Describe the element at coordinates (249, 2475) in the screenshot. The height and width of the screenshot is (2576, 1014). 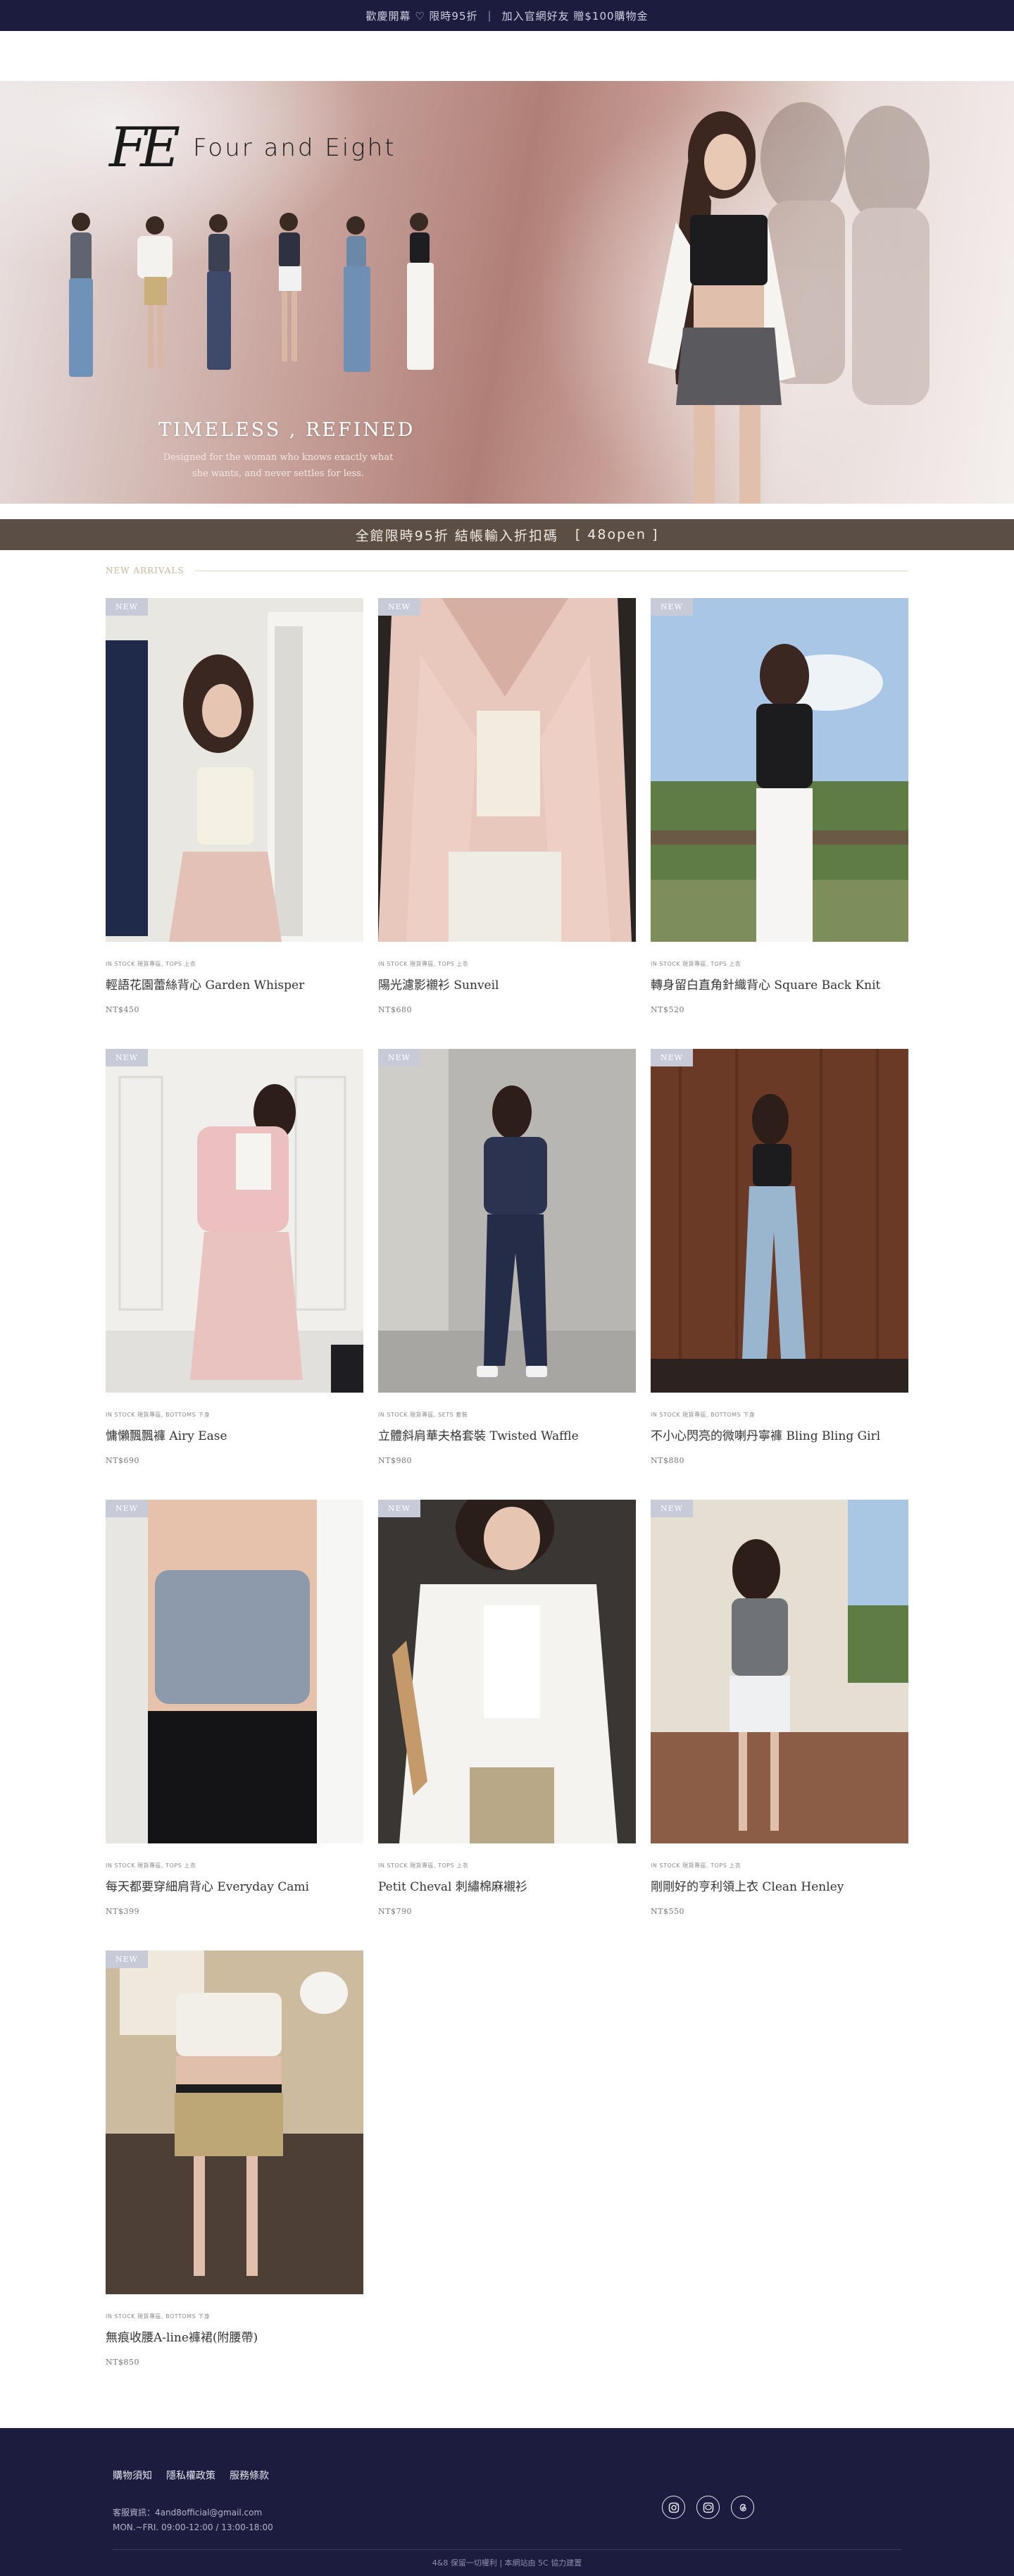
I see `footer-link-terms: 服務條款` at that location.